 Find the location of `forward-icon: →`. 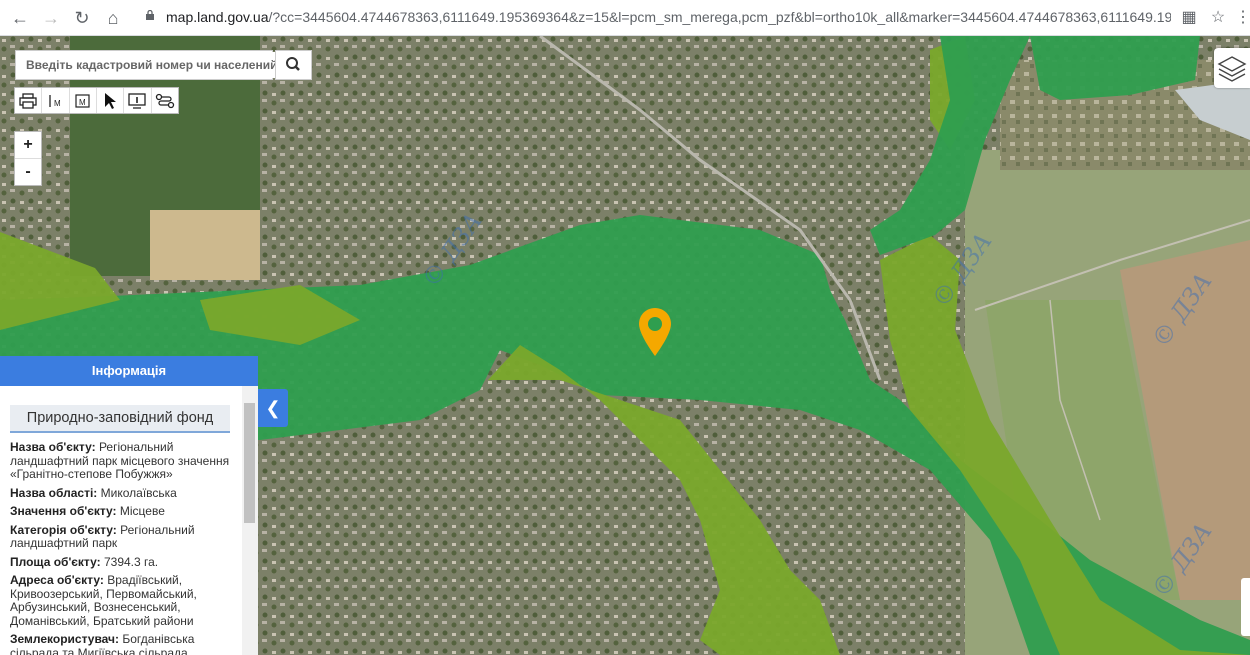

forward-icon: → is located at coordinates (51, 18).